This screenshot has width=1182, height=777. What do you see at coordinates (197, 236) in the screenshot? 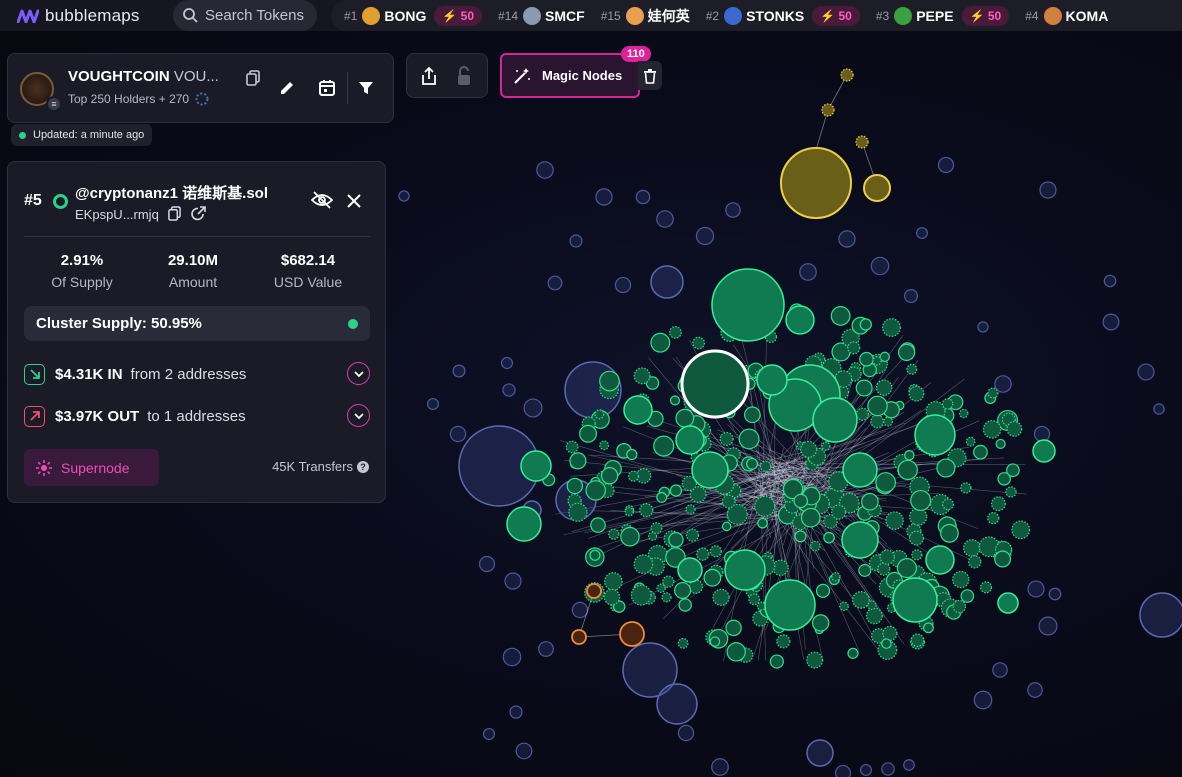
I see `divider` at bounding box center [197, 236].